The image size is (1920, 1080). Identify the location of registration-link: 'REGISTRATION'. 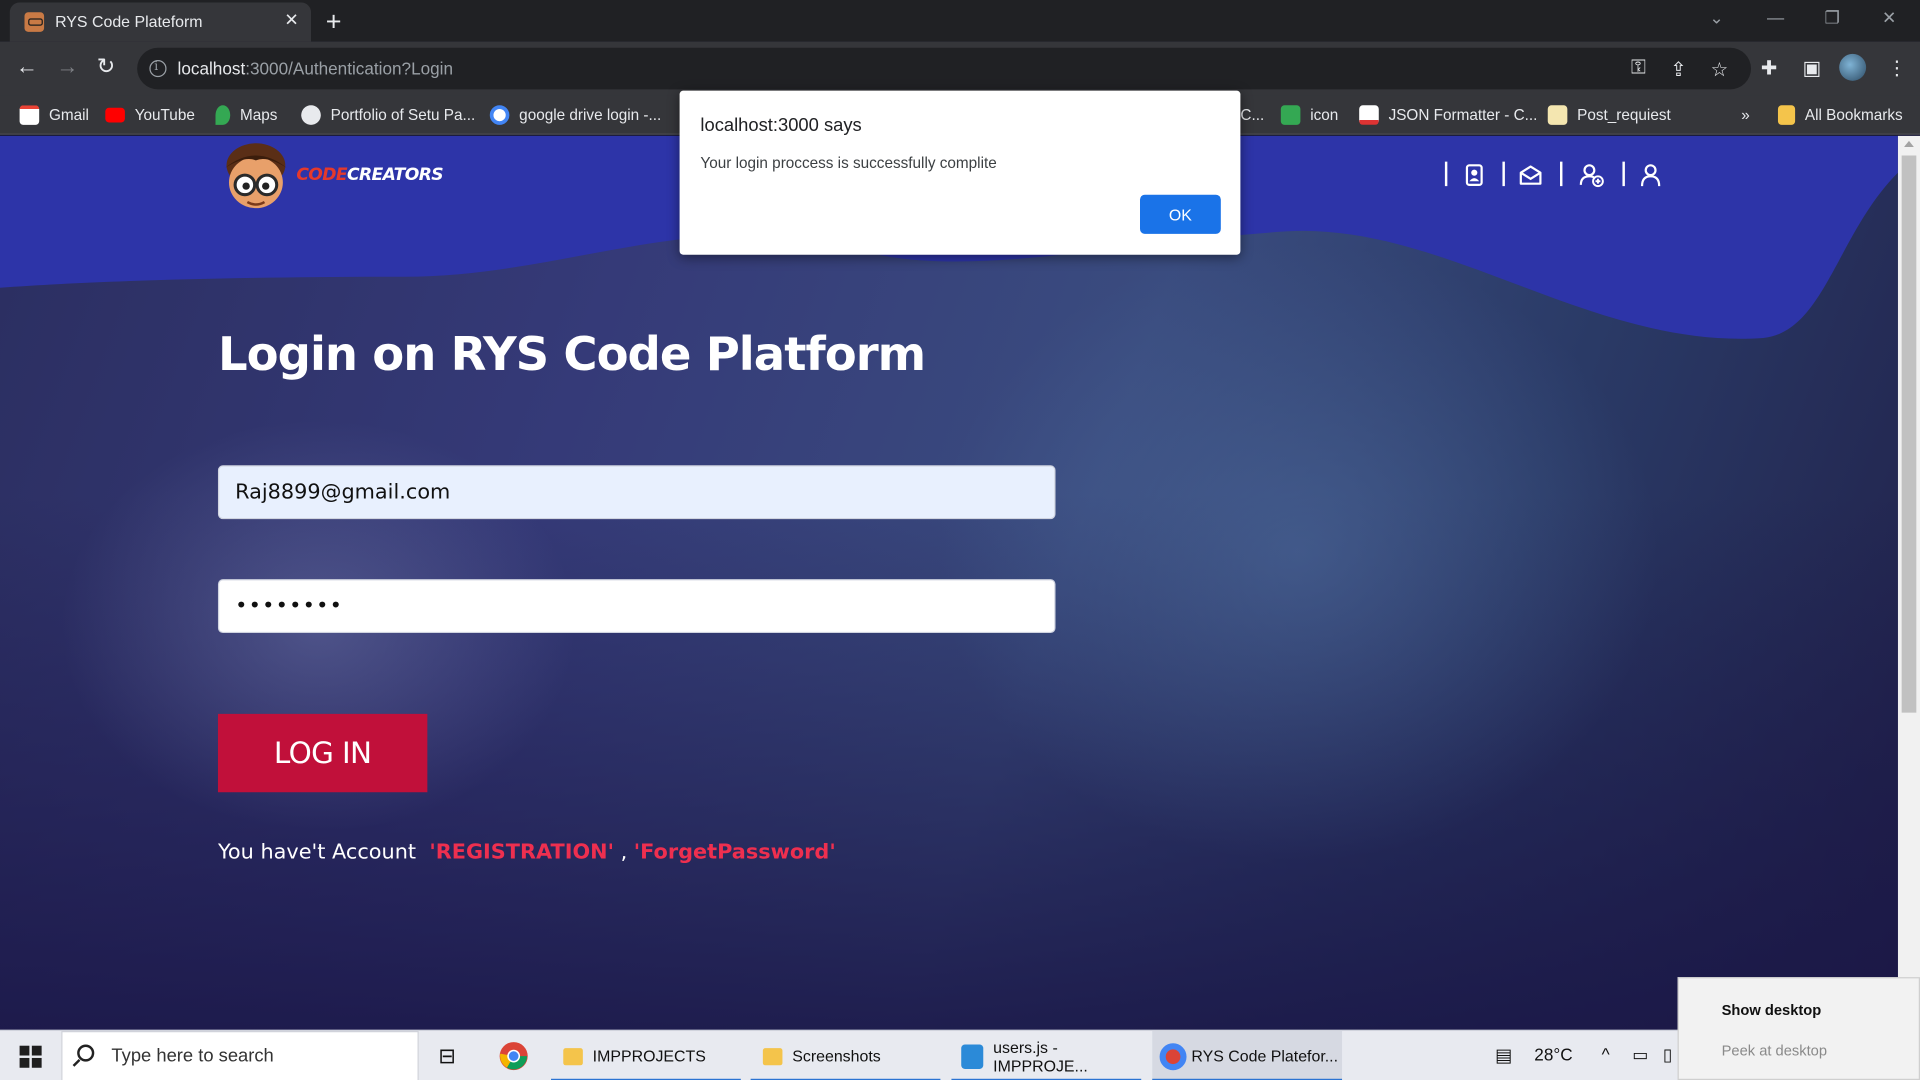
(521, 852).